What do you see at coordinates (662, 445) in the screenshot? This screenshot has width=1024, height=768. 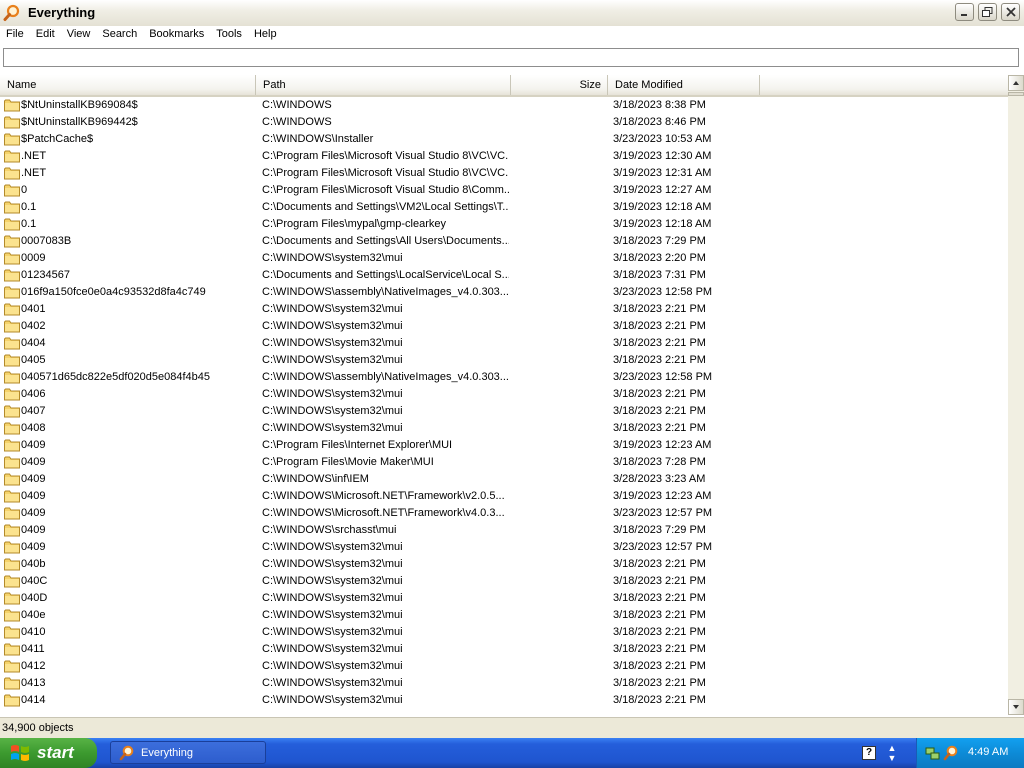 I see `row-date-modified: 3/19/2023 12:23 AM` at bounding box center [662, 445].